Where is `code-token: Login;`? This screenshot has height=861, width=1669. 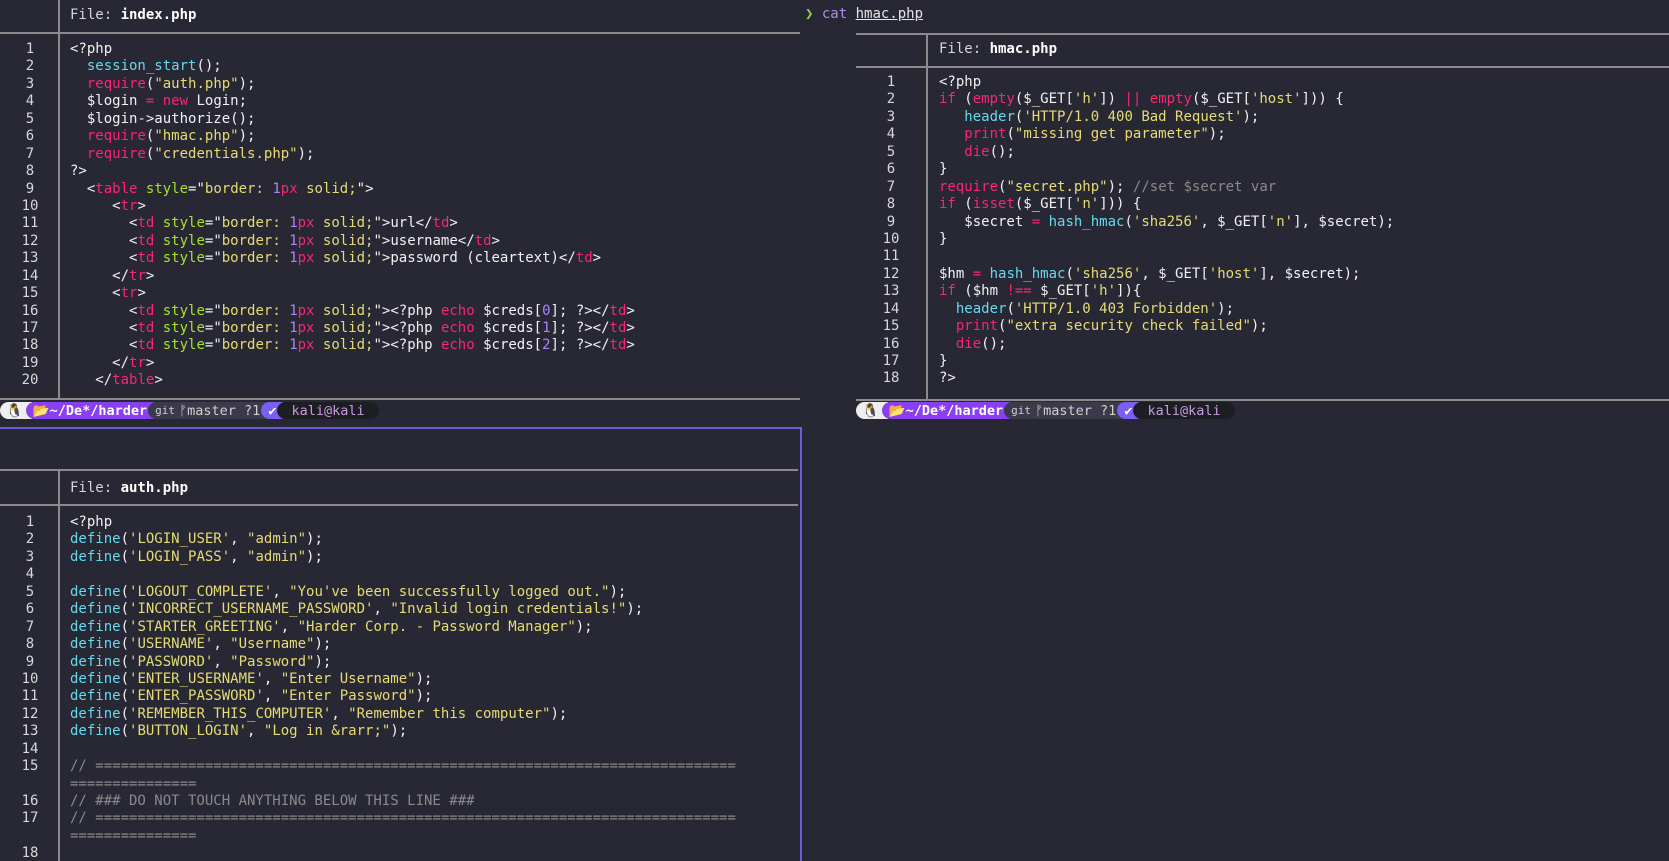
code-token: Login; is located at coordinates (218, 101).